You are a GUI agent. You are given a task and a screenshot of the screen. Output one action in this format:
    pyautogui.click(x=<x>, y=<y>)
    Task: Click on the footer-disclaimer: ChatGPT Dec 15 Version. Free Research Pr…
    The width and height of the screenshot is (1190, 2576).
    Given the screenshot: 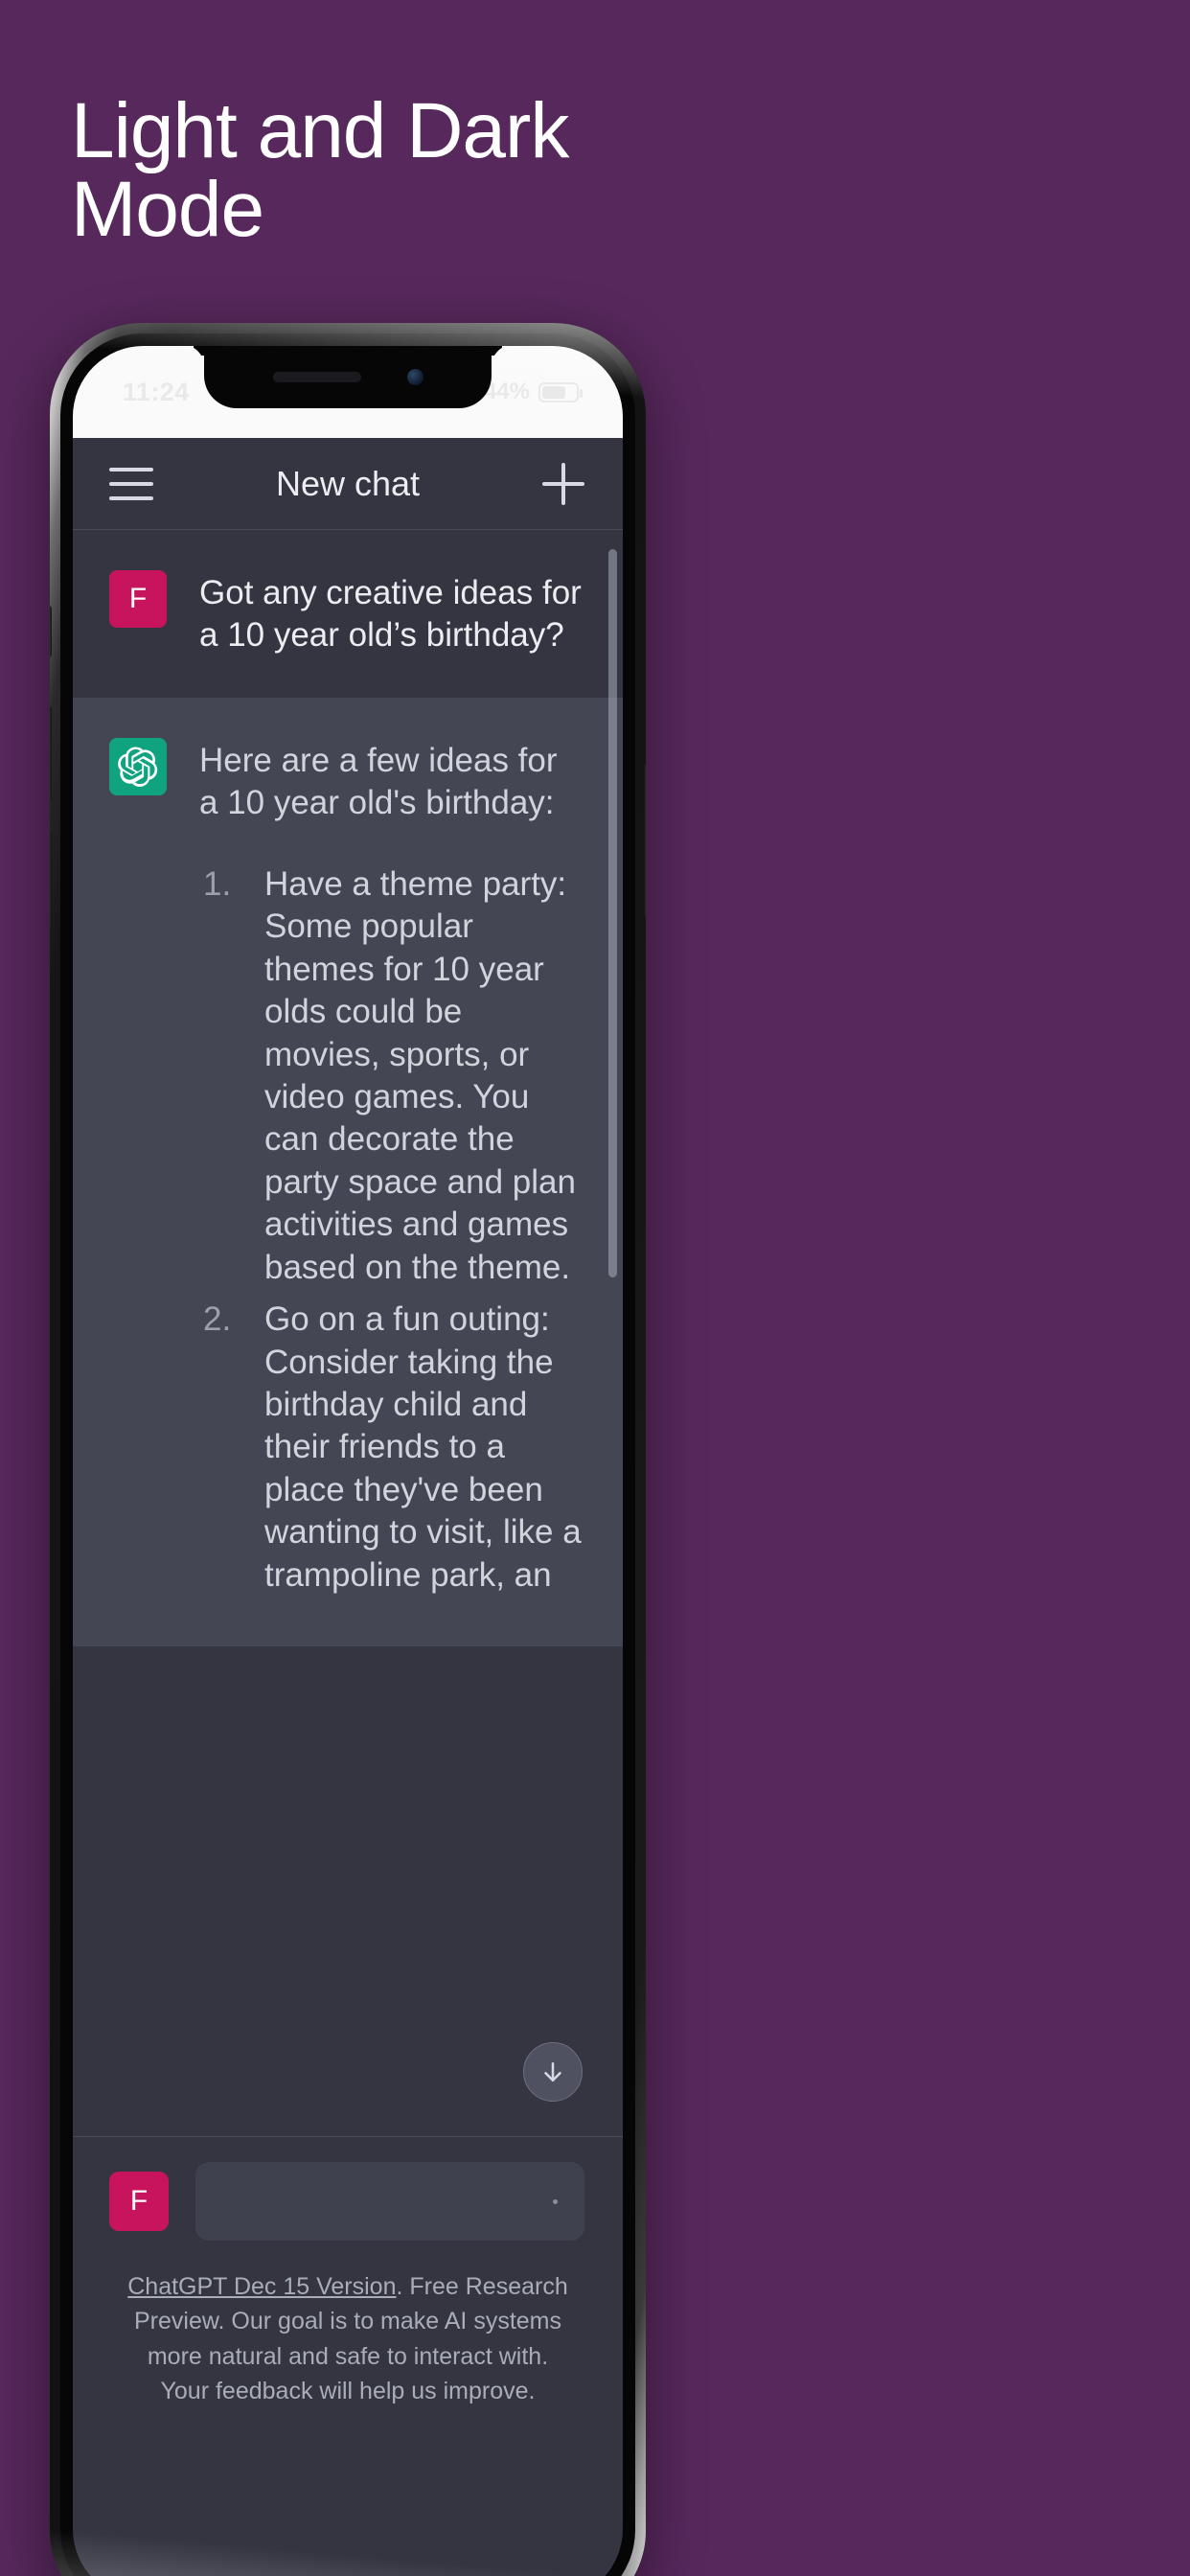 What is the action you would take?
    pyautogui.click(x=348, y=2330)
    